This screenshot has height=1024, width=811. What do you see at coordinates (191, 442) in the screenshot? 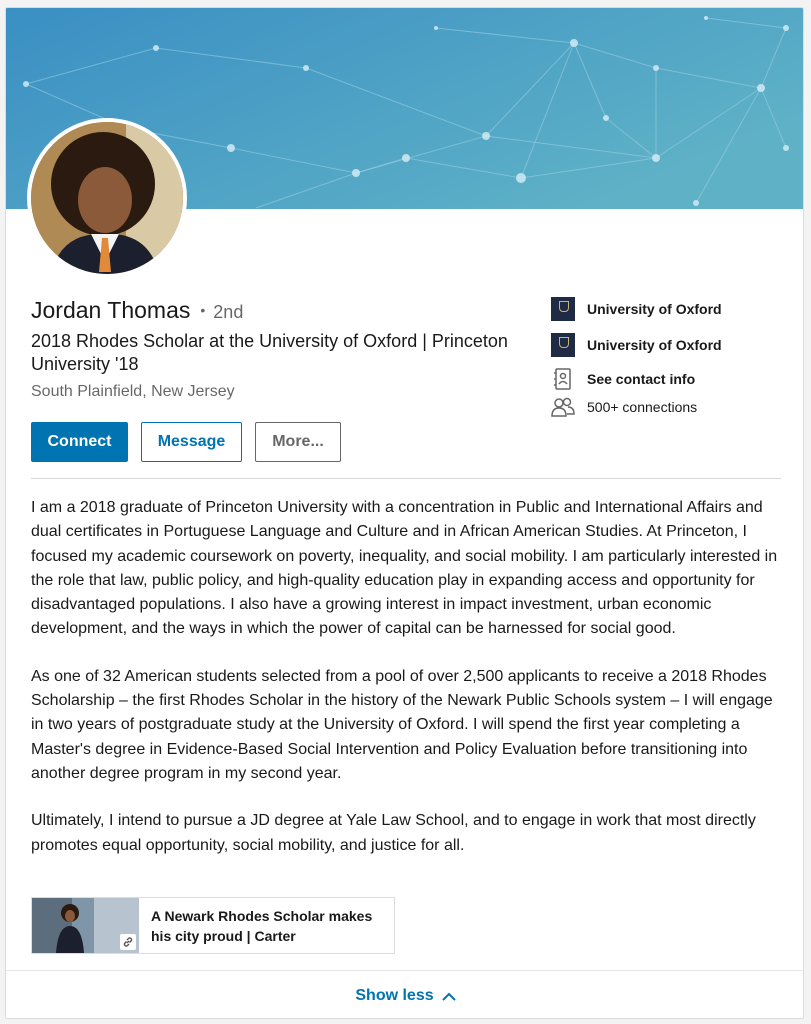
I see `message-button: Message` at bounding box center [191, 442].